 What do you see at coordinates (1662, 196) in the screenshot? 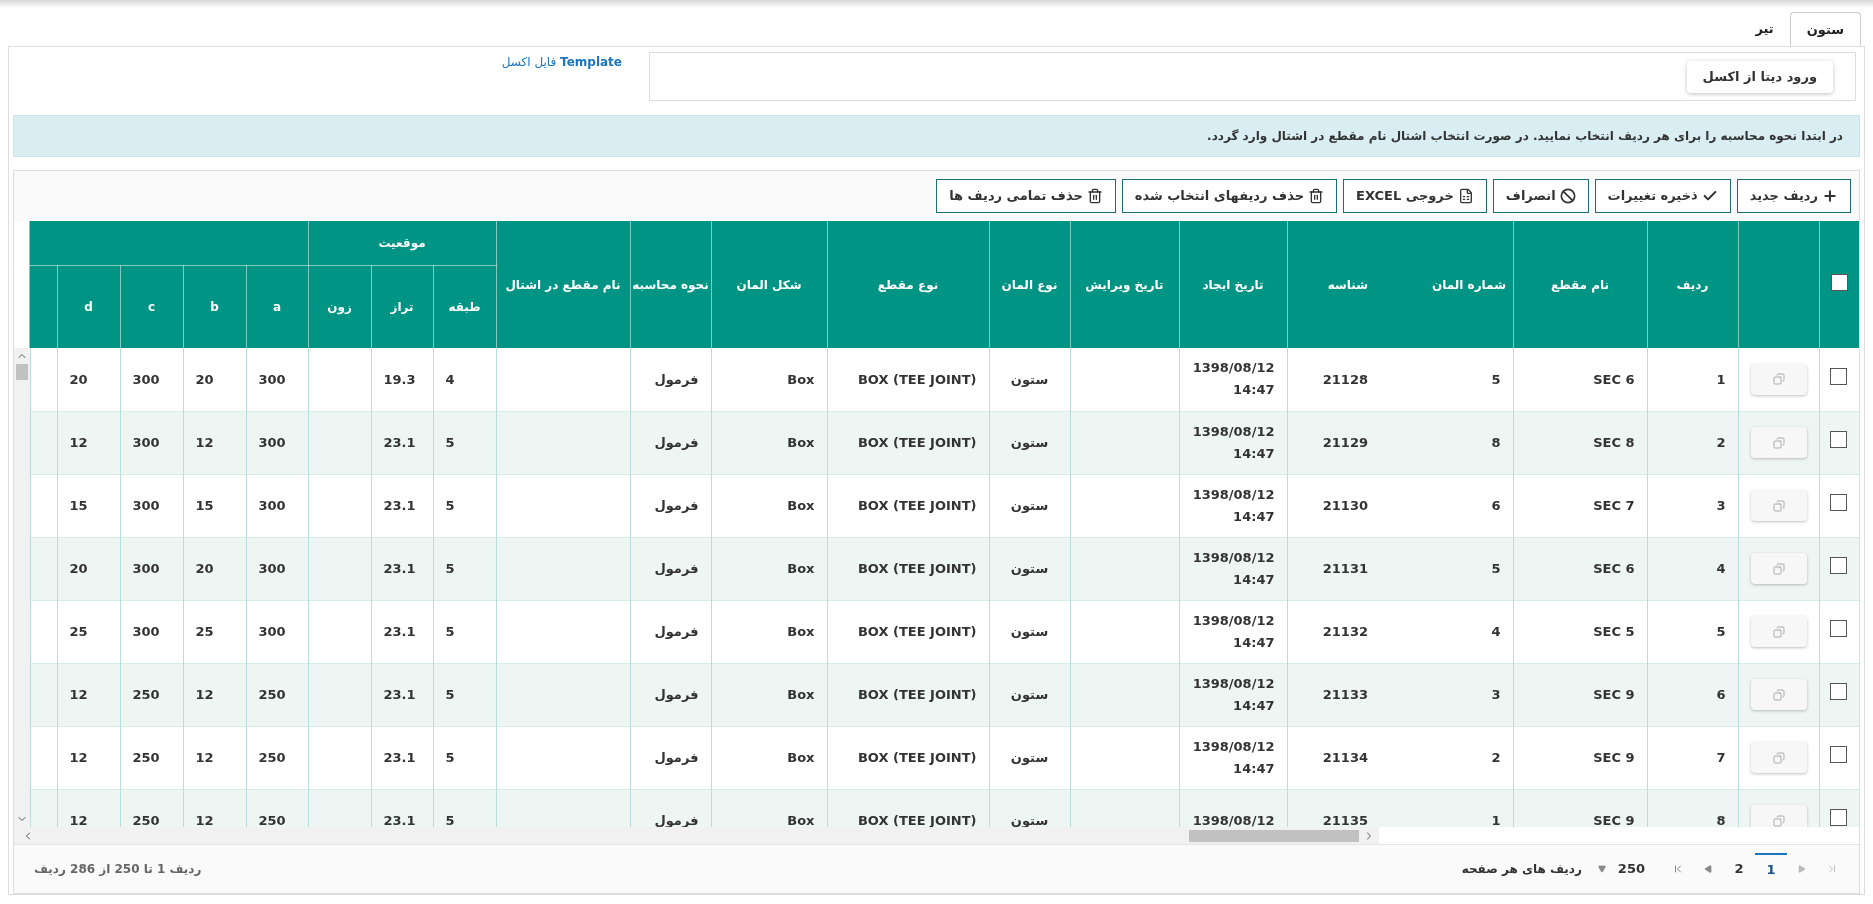
I see `toolbar-button: ذخیره تغییرات` at bounding box center [1662, 196].